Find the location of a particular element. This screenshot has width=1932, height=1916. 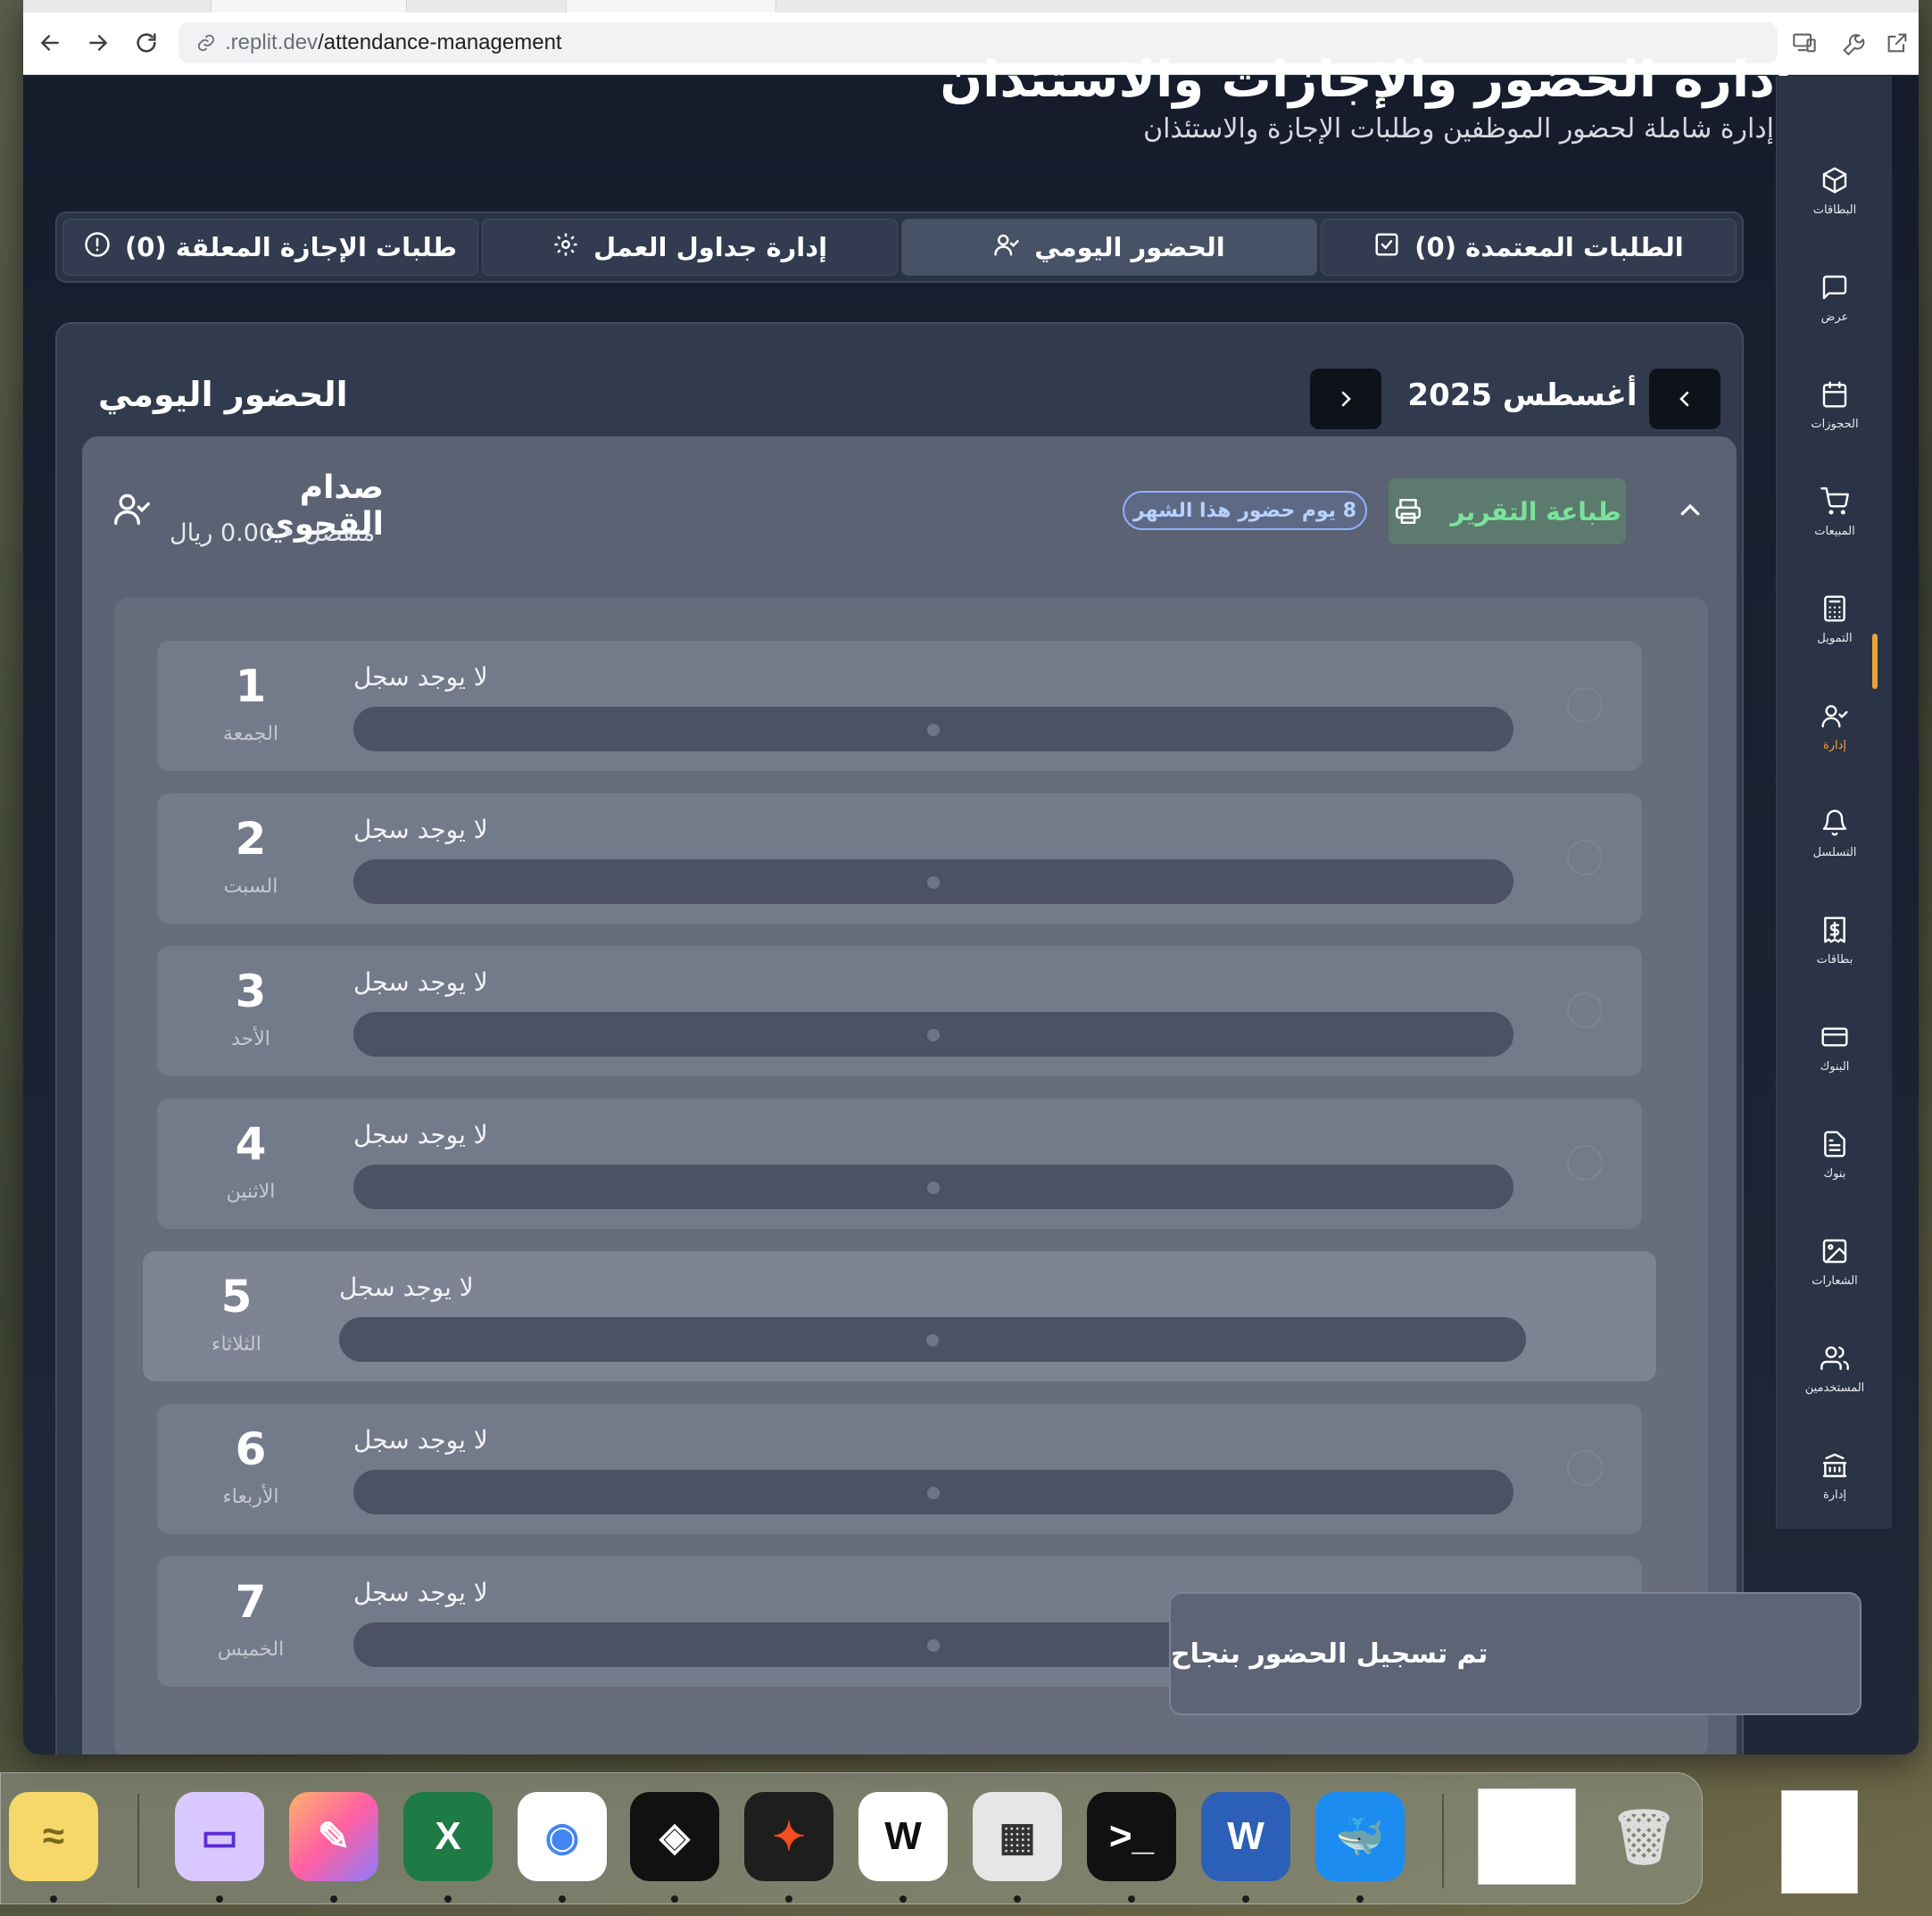

tab-label: إدارة جداول العمل is located at coordinates (710, 247).